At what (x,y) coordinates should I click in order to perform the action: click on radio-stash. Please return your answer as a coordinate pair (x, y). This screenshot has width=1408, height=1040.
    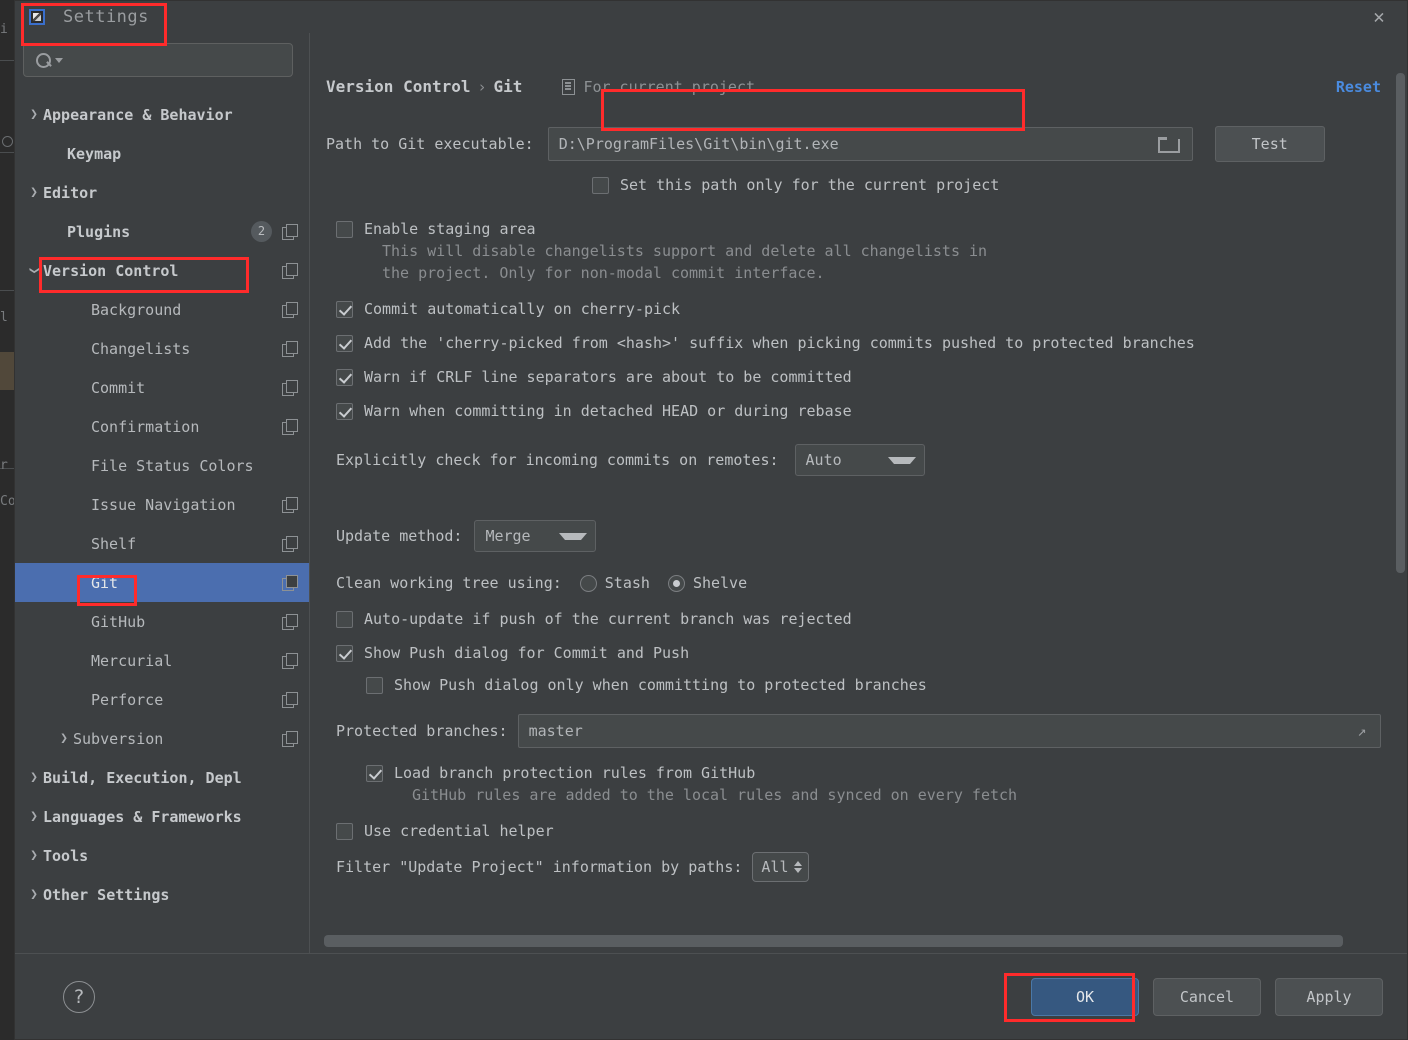
    Looking at the image, I should click on (588, 583).